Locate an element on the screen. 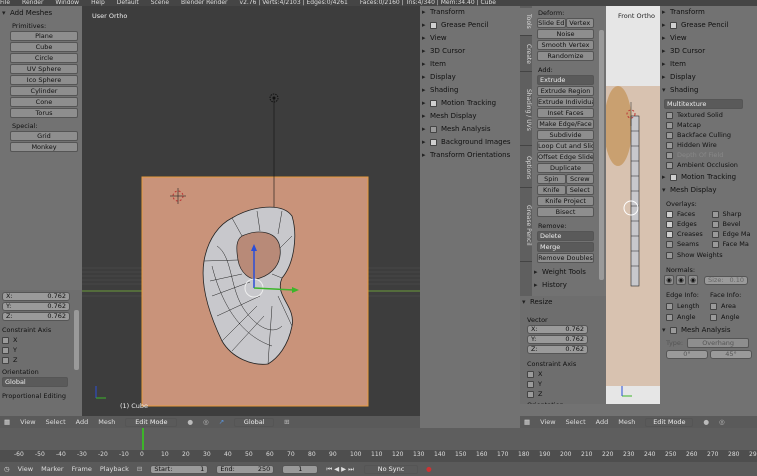 Image resolution: width=757 pixels, height=476 pixels. pivot-icon: ◎ is located at coordinates (206, 422).